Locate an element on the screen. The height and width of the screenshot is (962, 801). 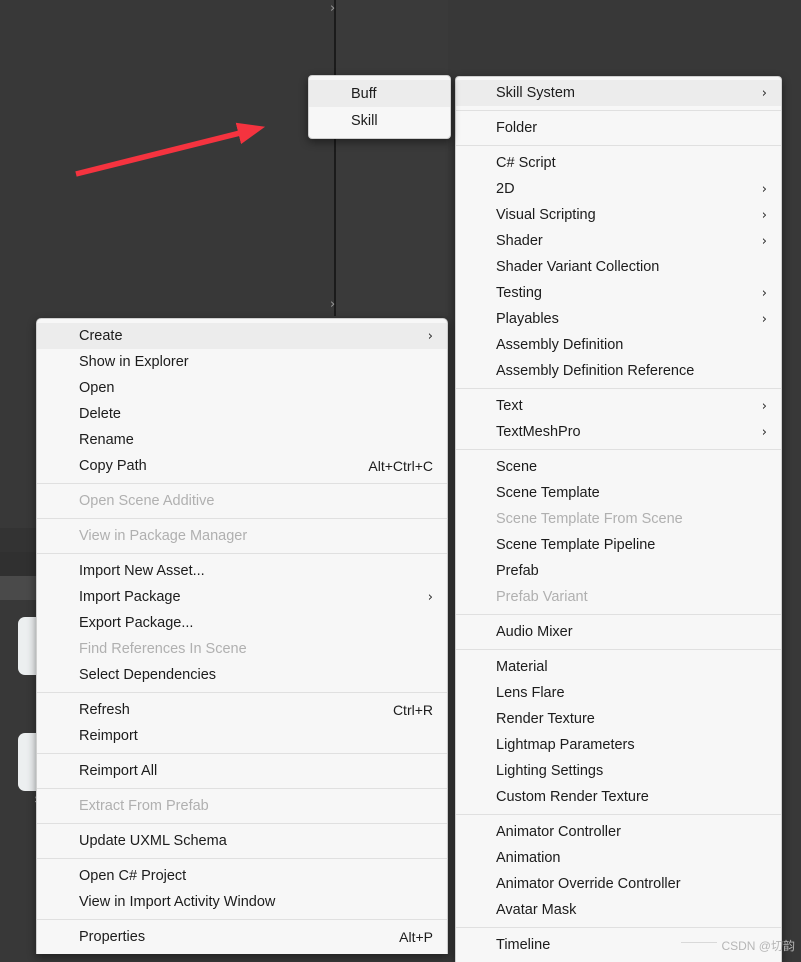
menu-item-label: View in Import Activity Window is located at coordinates (177, 902).